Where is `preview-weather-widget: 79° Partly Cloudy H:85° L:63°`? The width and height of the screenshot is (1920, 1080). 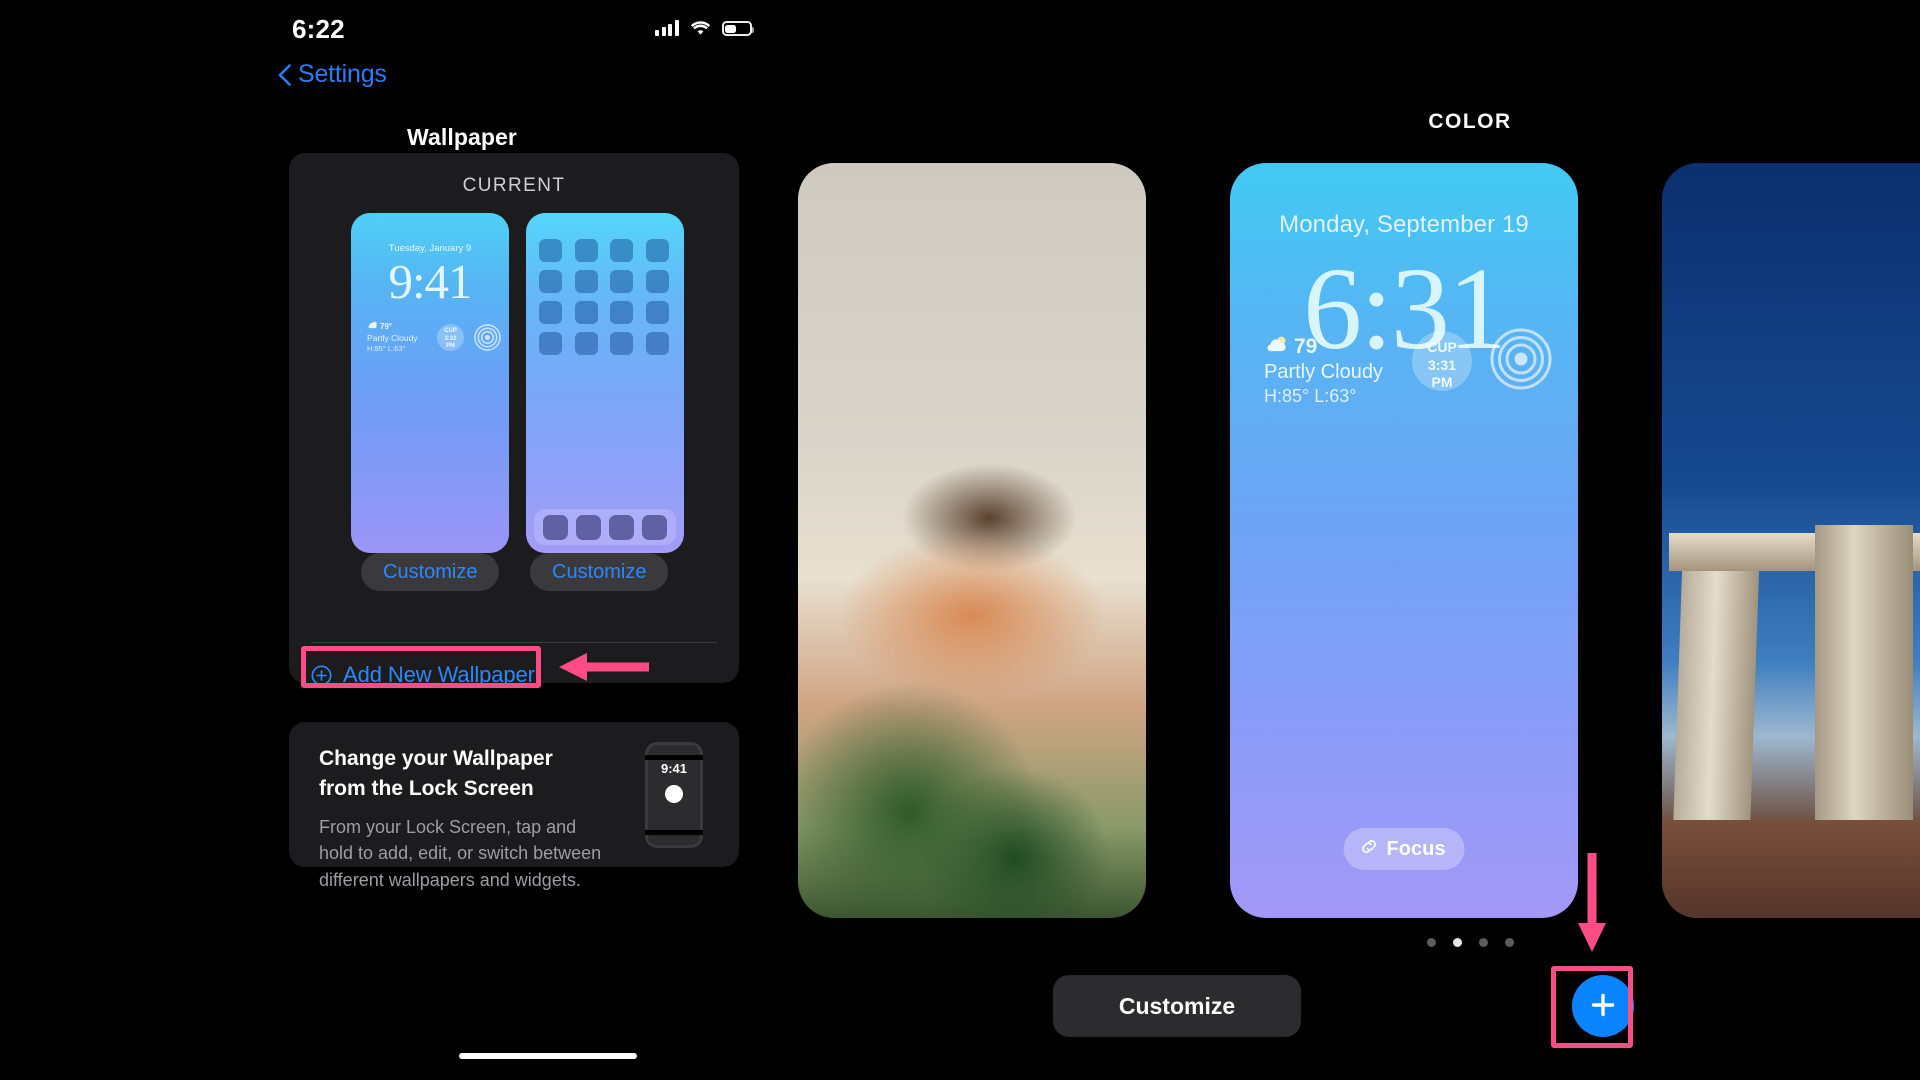 preview-weather-widget: 79° Partly Cloudy H:85° L:63° is located at coordinates (1323, 371).